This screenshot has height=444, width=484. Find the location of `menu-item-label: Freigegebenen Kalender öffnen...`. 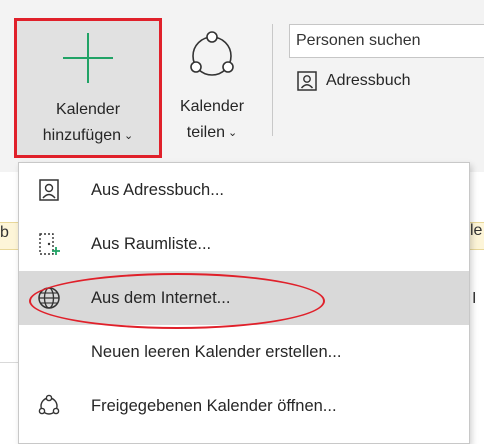

menu-item-label: Freigegebenen Kalender öffnen... is located at coordinates (214, 405).